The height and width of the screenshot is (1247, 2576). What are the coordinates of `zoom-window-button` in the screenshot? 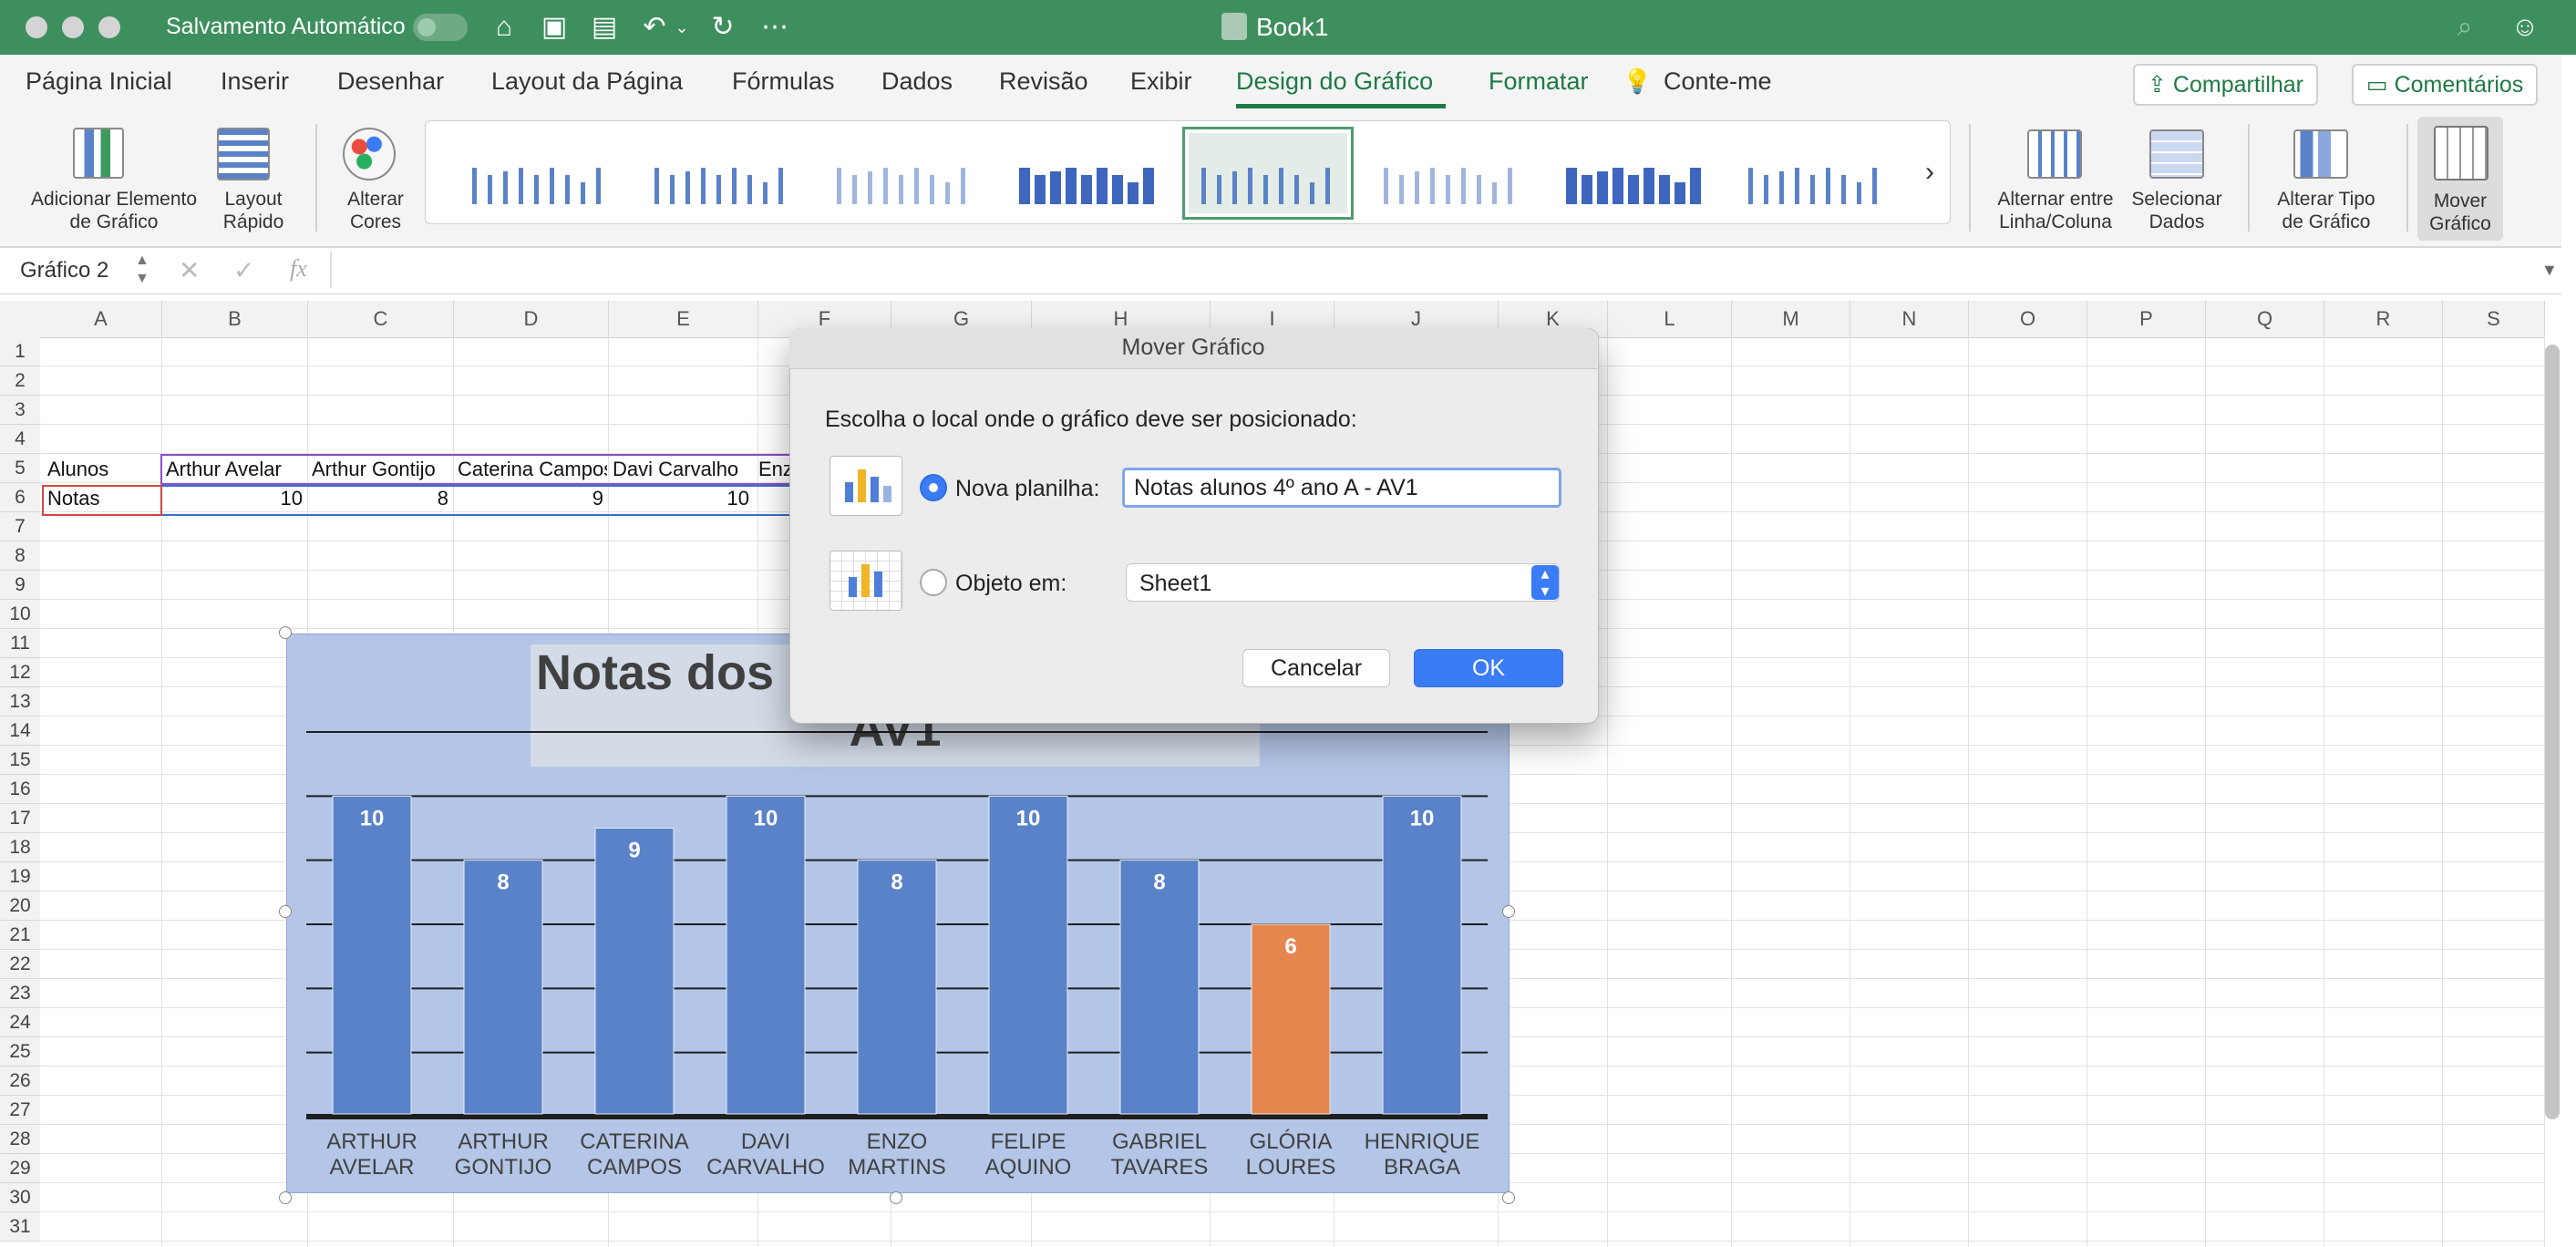 It's located at (109, 27).